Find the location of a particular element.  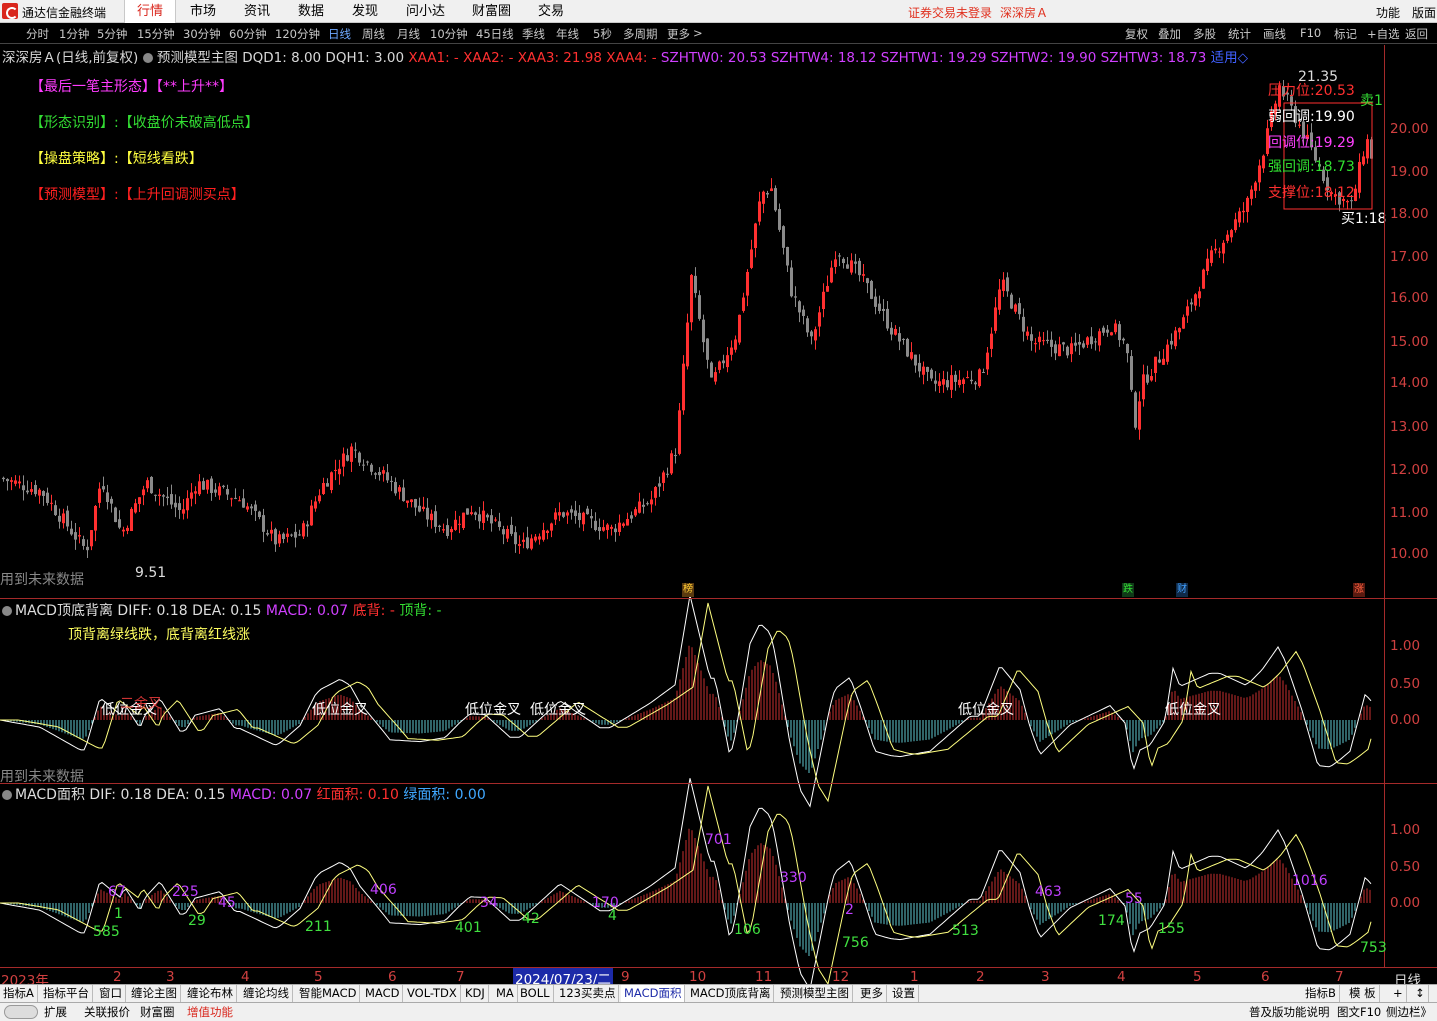

tab-chanlun-main: 缠论主图 is located at coordinates (154, 993).